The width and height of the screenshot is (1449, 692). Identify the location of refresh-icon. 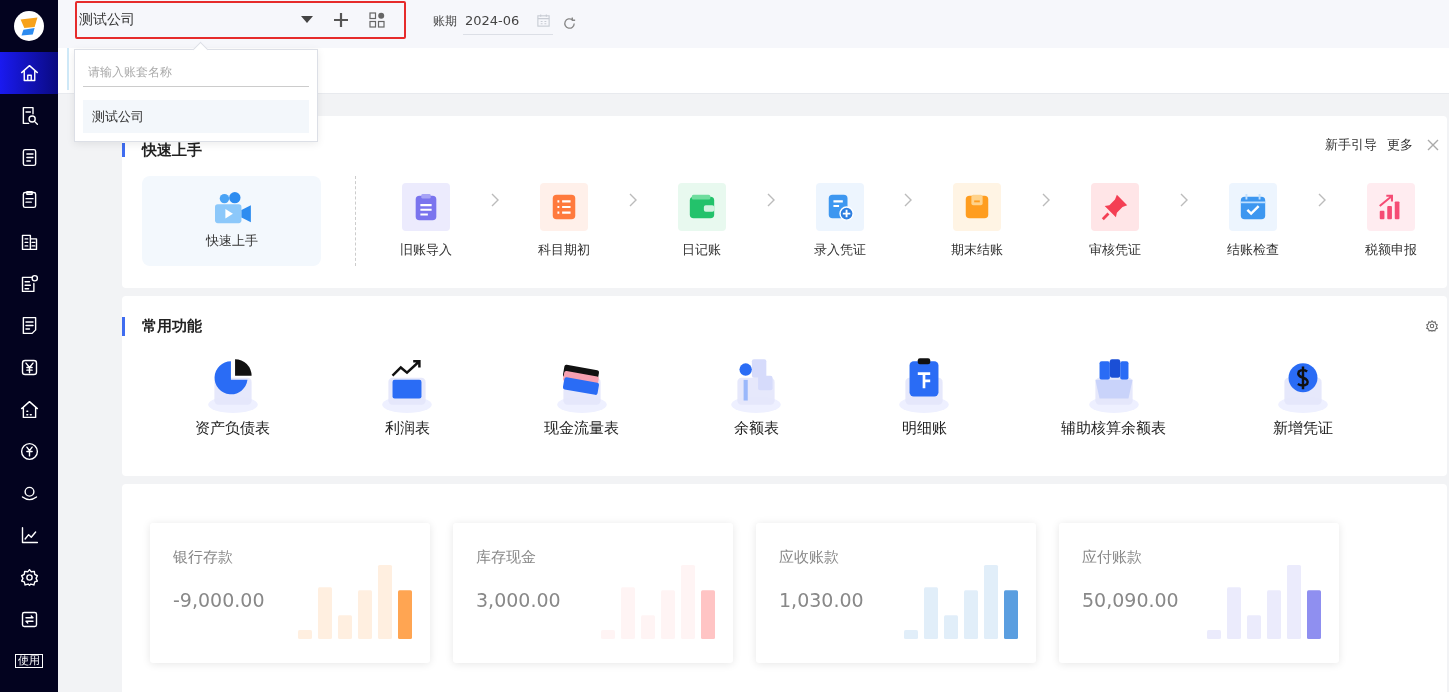
(569, 23).